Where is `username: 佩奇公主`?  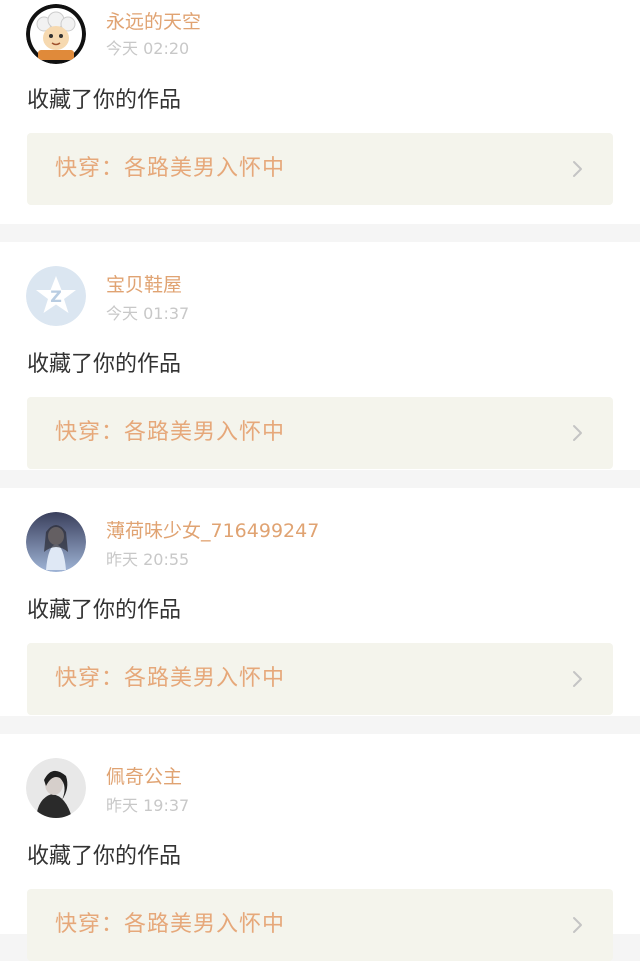 username: 佩奇公主 is located at coordinates (144, 777).